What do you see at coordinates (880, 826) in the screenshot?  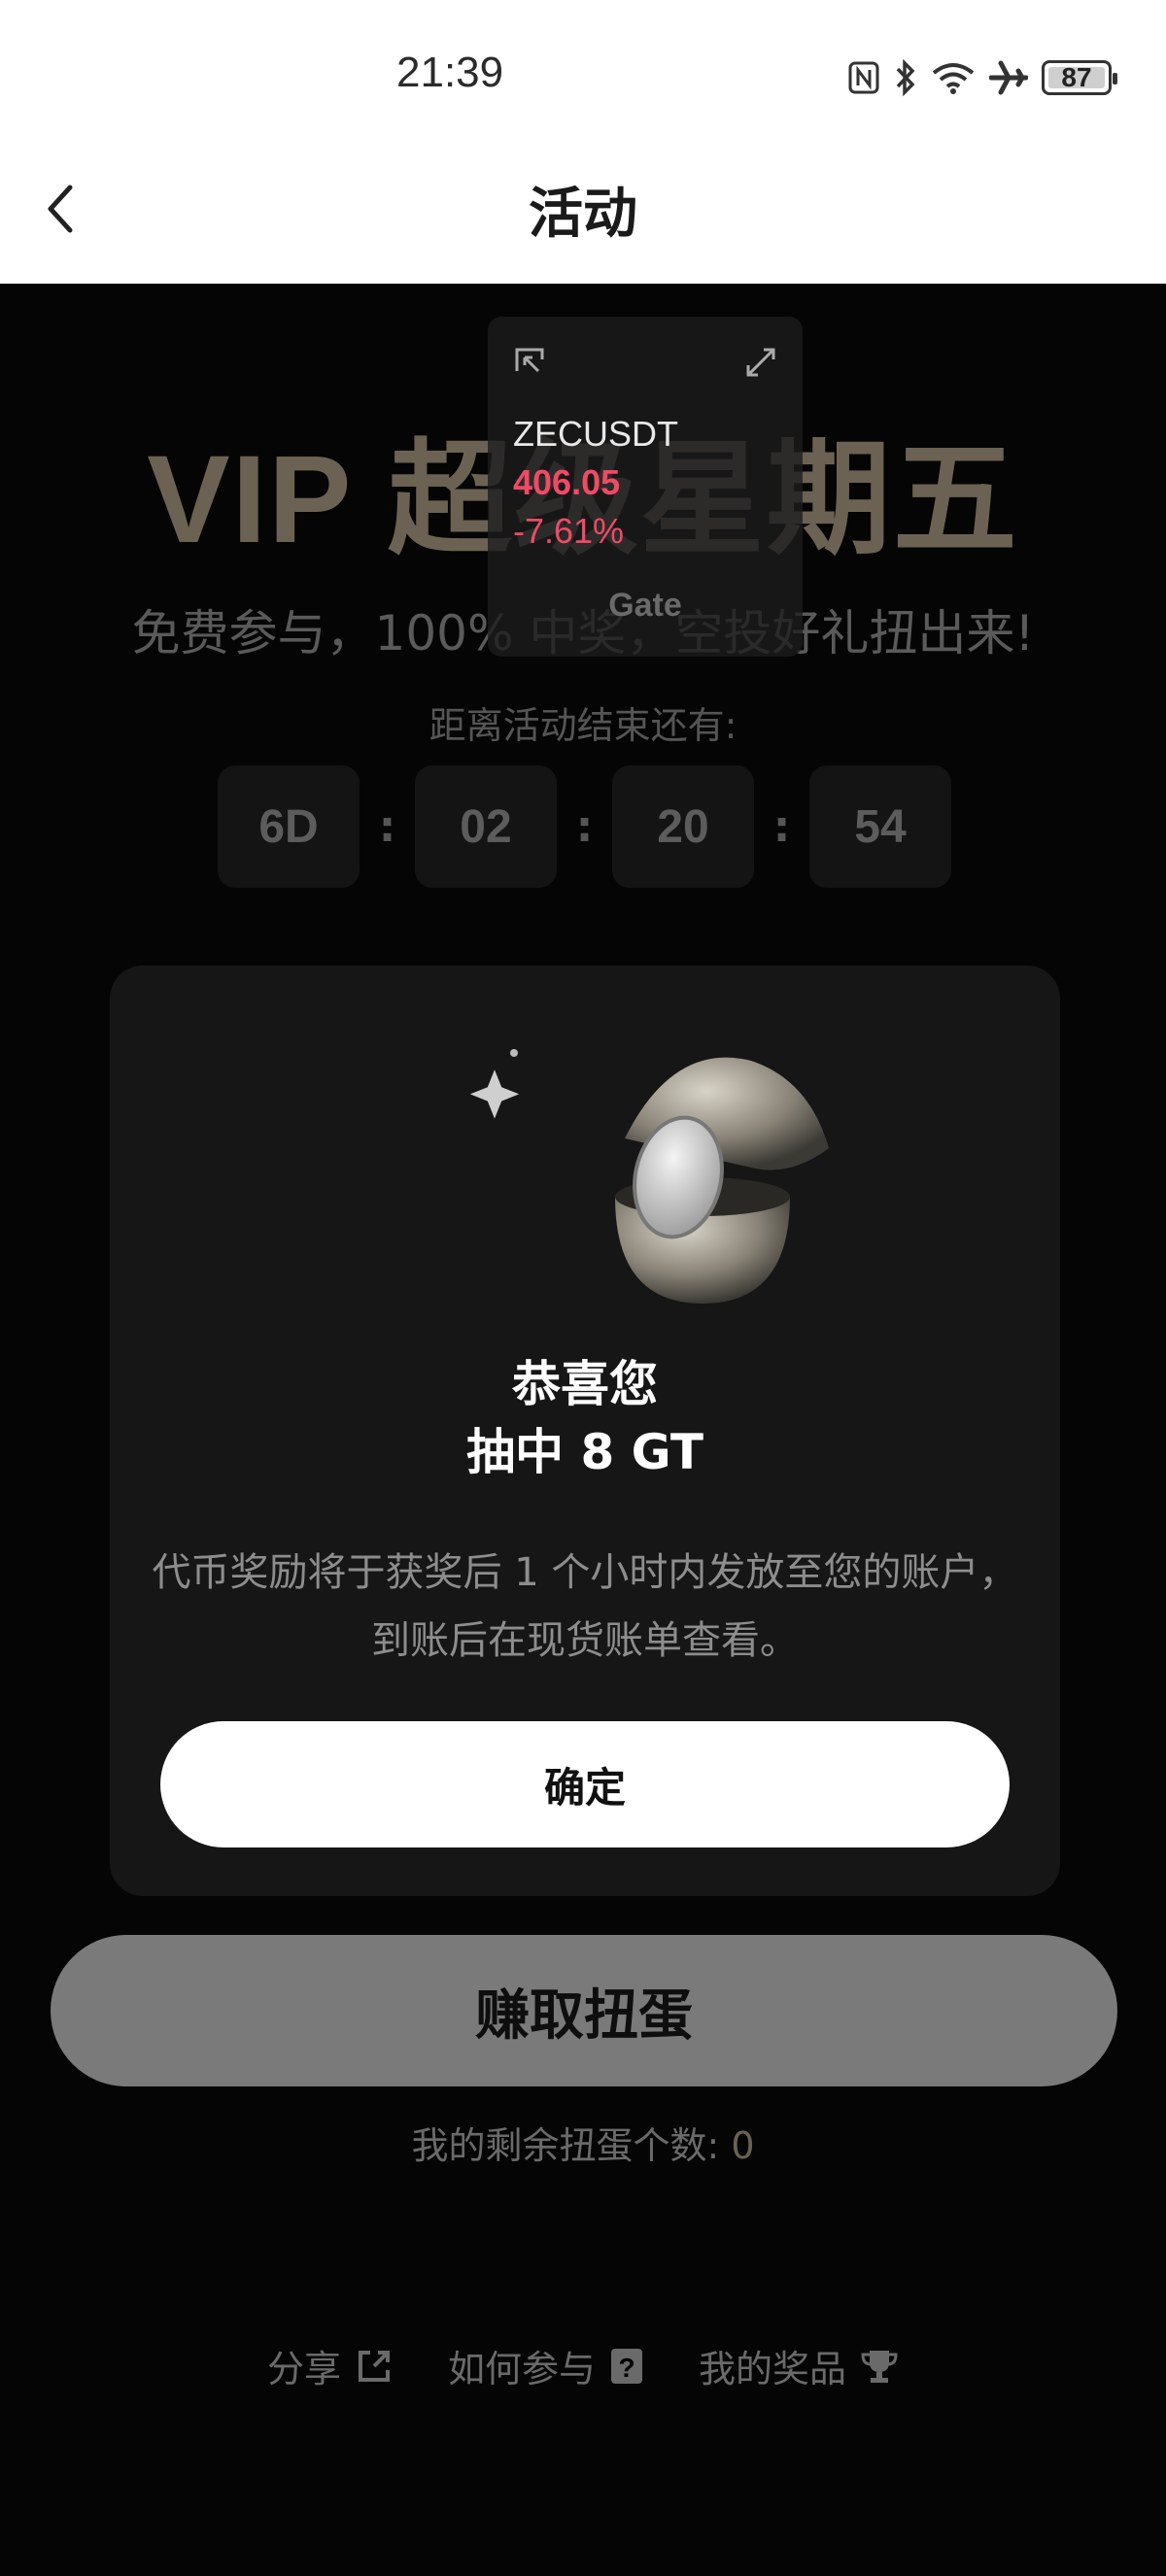 I see `countdown-seconds: 54` at bounding box center [880, 826].